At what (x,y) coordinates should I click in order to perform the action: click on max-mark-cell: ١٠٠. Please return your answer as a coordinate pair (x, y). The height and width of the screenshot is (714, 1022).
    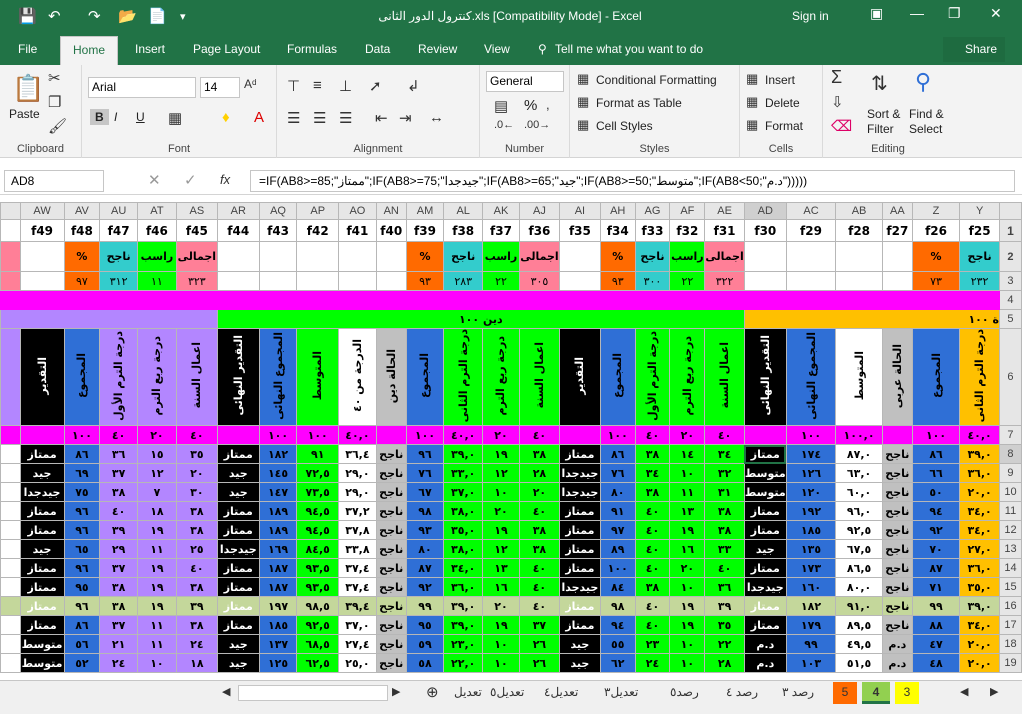
    Looking at the image, I should click on (318, 435).